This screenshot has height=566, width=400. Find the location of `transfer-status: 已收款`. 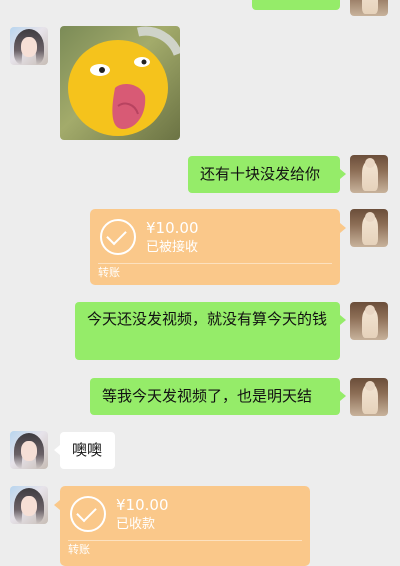

transfer-status: 已收款 is located at coordinates (136, 524).